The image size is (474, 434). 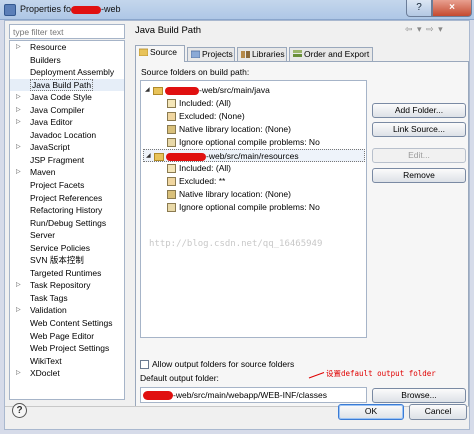 I want to click on app-icon, so click(x=10, y=10).